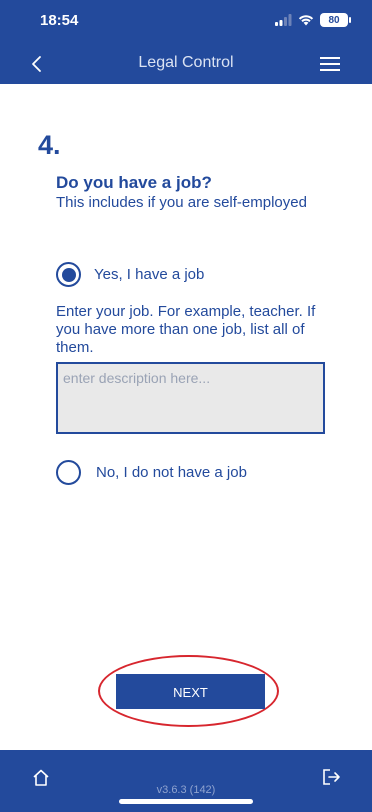  I want to click on menu-button, so click(330, 64).